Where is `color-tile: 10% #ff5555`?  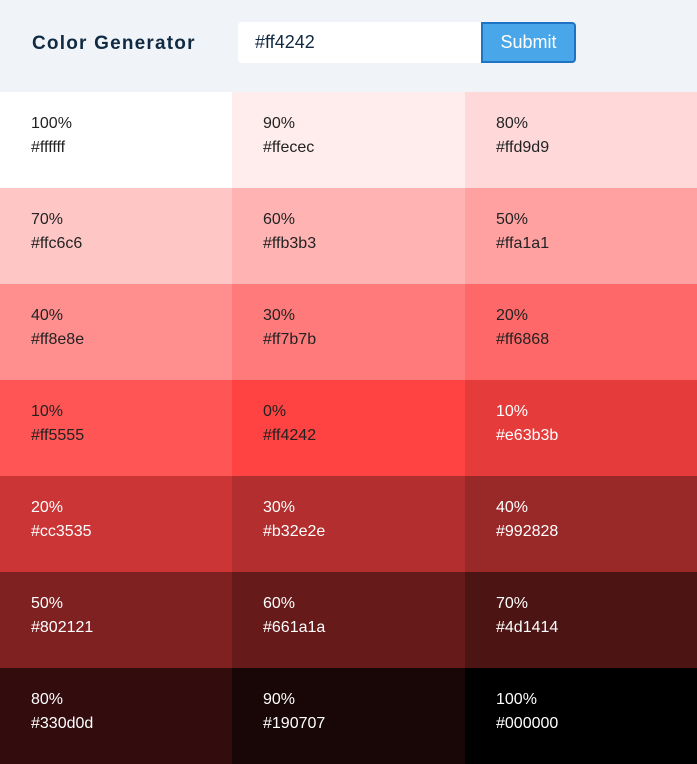 color-tile: 10% #ff5555 is located at coordinates (116, 428).